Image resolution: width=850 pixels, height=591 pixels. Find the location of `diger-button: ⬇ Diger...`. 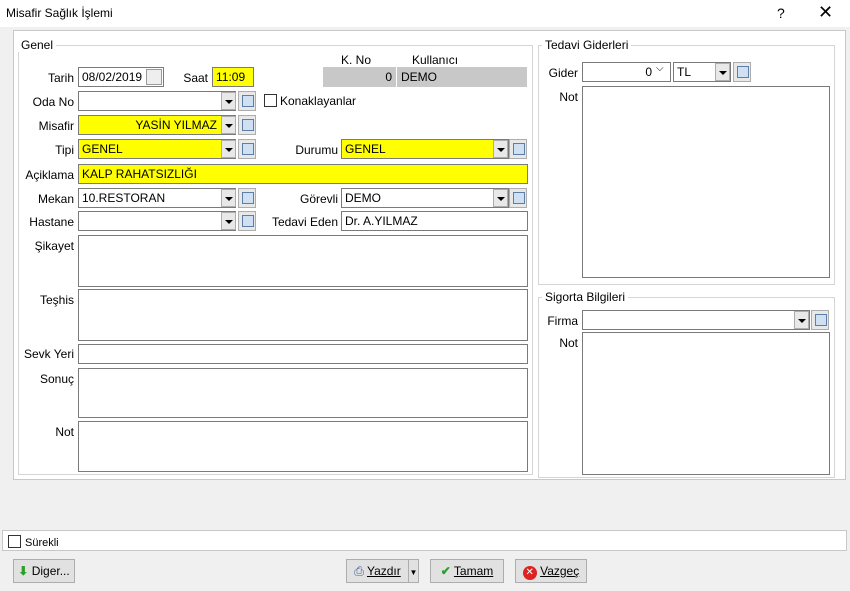

diger-button: ⬇ Diger... is located at coordinates (44, 571).